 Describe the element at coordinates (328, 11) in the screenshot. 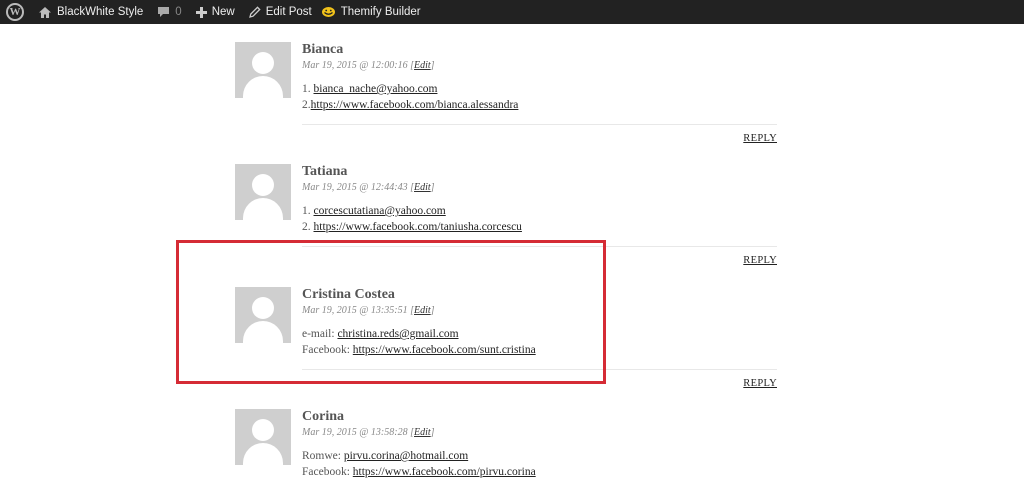

I see `themify-icon` at that location.